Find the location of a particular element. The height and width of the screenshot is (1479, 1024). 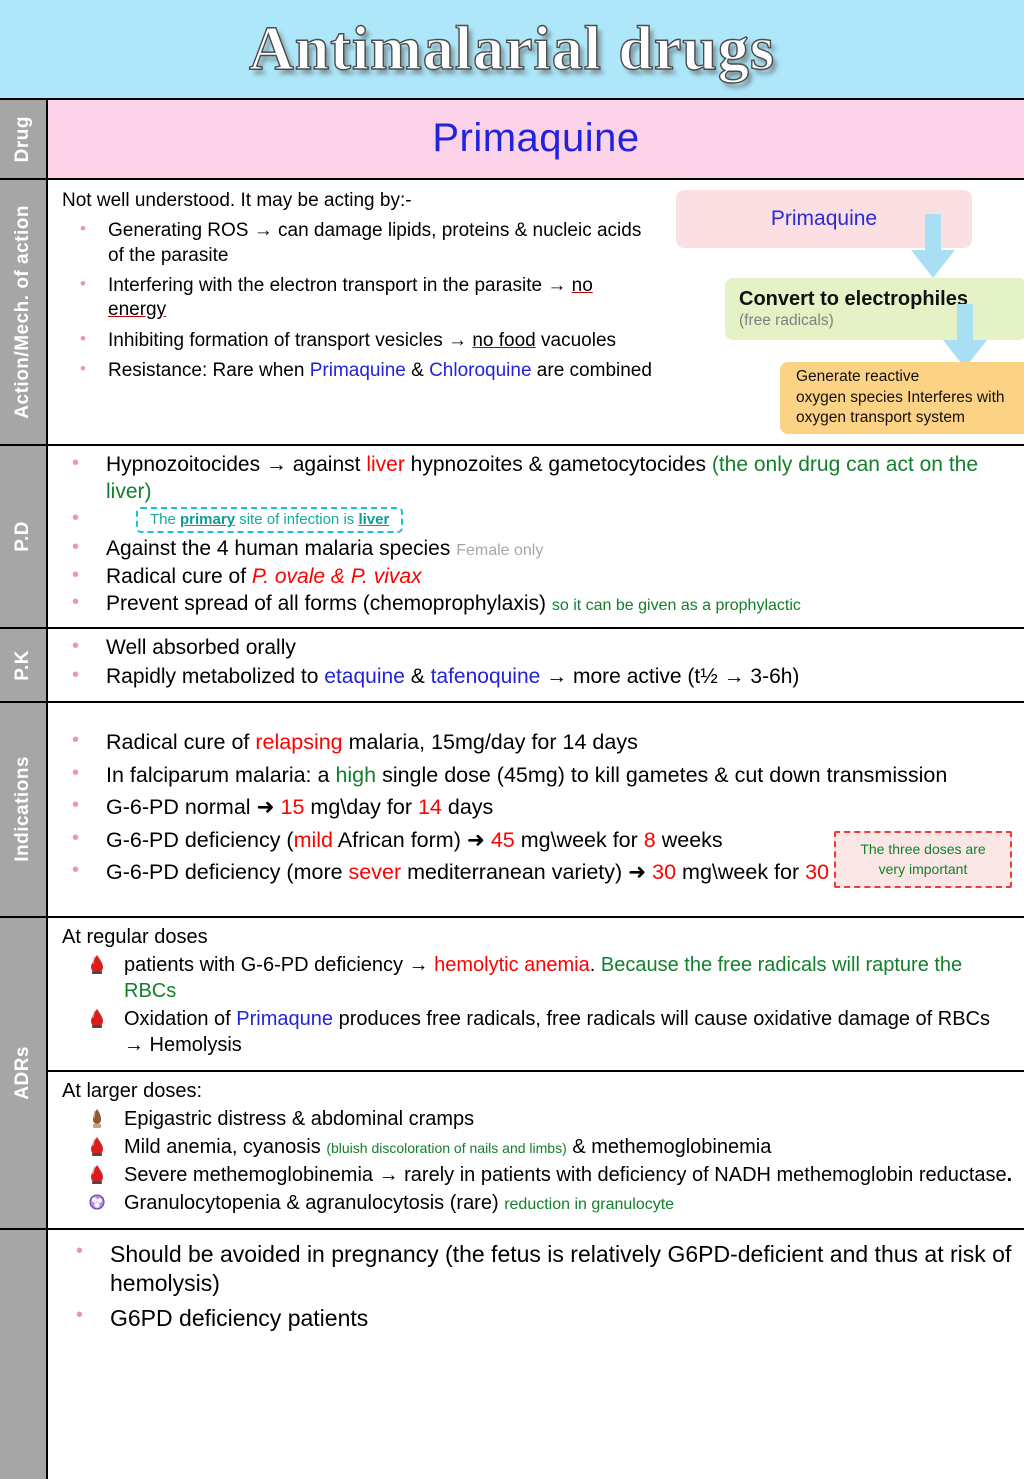

text-fragment: In falciparum malaria: a is located at coordinates (221, 774).